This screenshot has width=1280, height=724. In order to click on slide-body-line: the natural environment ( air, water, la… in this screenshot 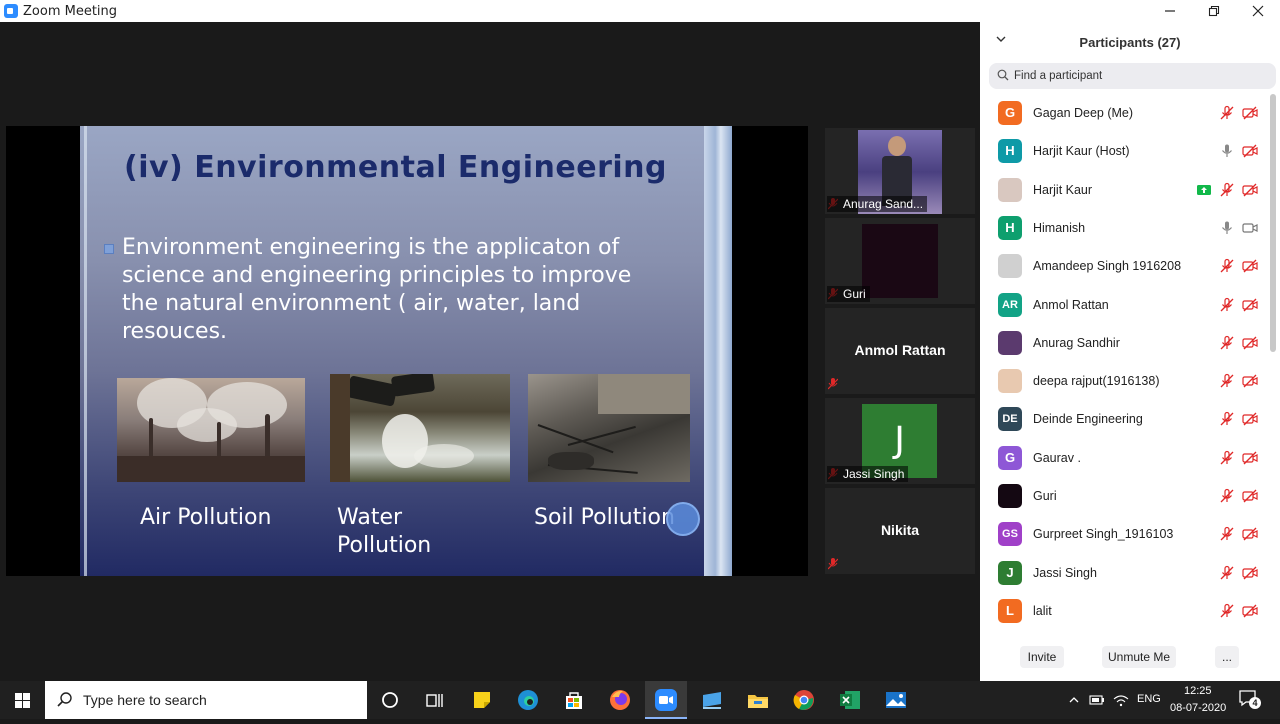, I will do `click(351, 303)`.